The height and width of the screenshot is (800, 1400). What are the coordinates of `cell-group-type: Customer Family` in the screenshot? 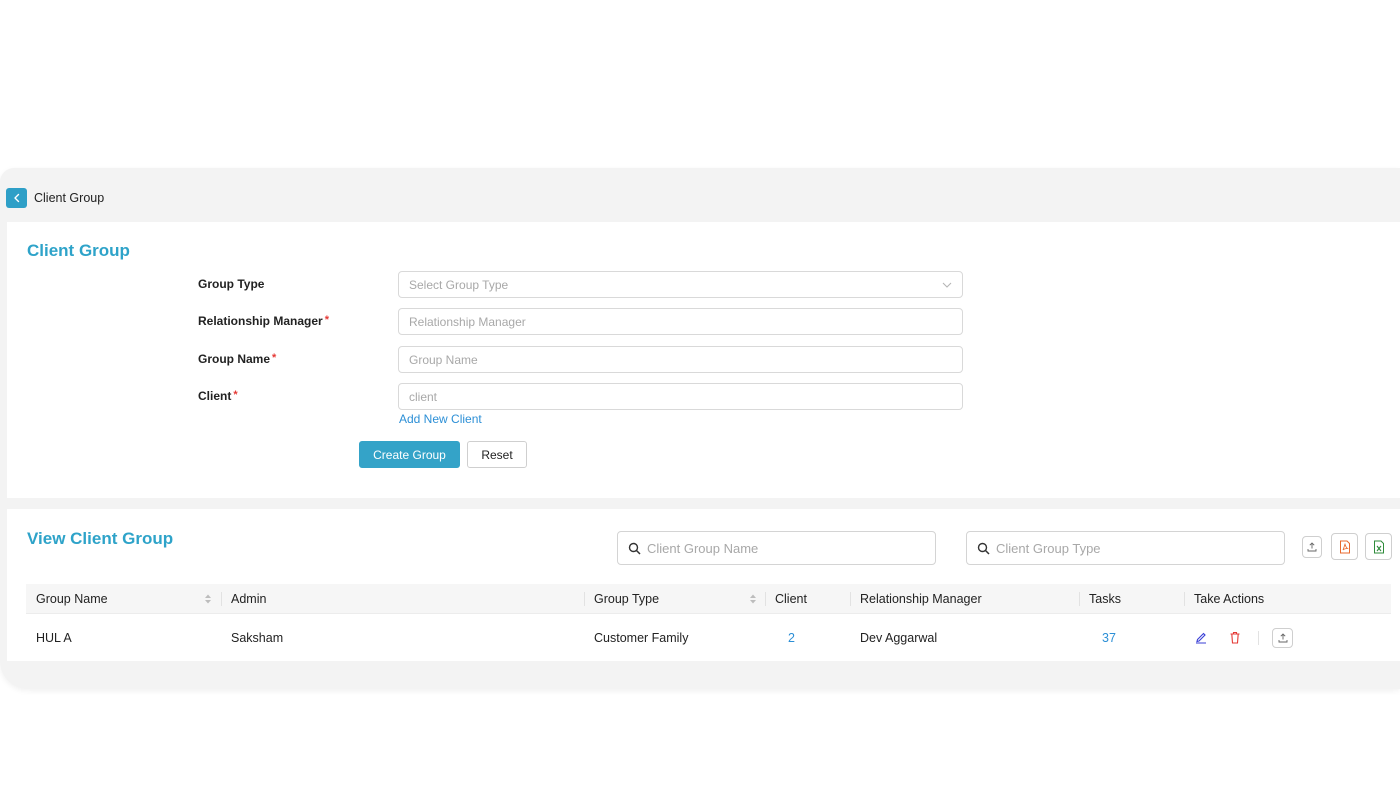 It's located at (641, 638).